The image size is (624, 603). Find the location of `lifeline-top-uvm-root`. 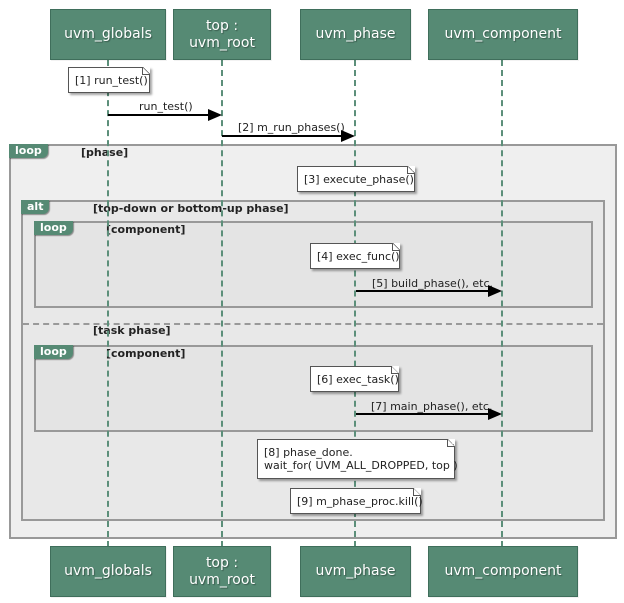

lifeline-top-uvm-root is located at coordinates (222, 303).